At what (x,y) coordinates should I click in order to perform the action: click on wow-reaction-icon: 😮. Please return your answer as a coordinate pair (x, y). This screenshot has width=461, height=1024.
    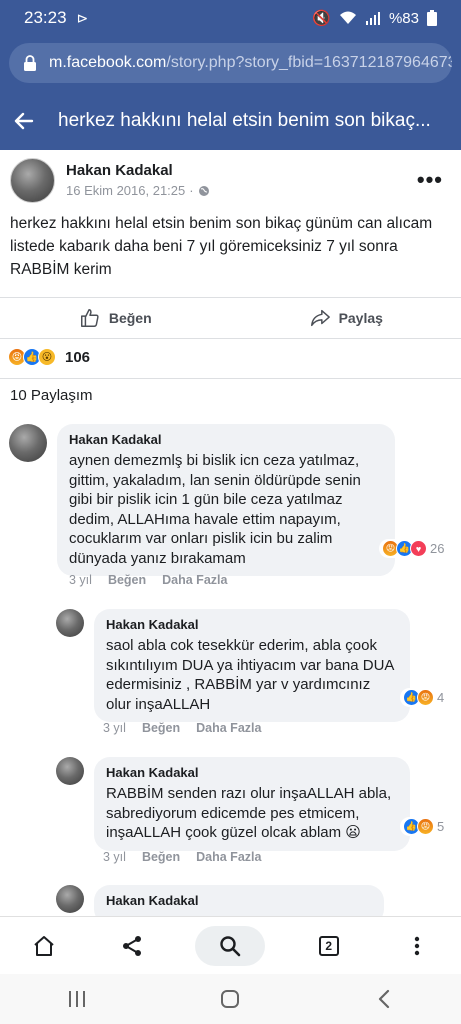
    Looking at the image, I should click on (47, 357).